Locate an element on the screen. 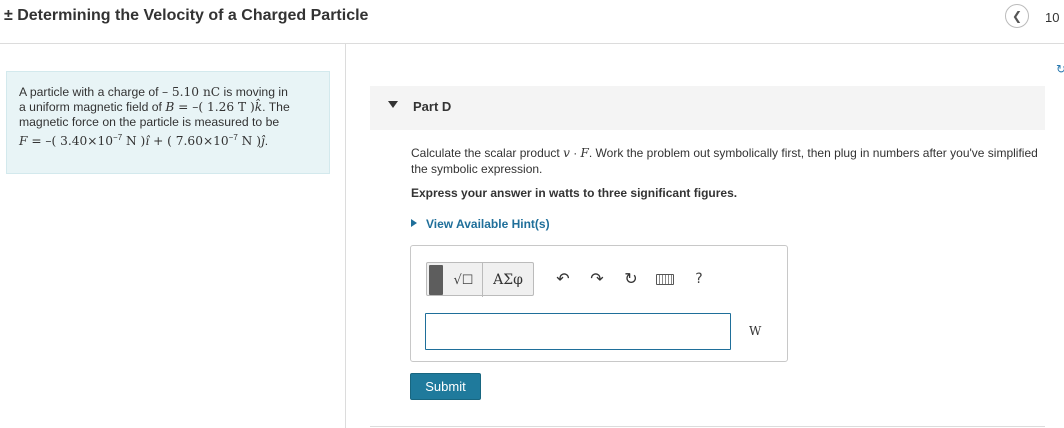 The height and width of the screenshot is (428, 1064). template-square-icon is located at coordinates (436, 280).